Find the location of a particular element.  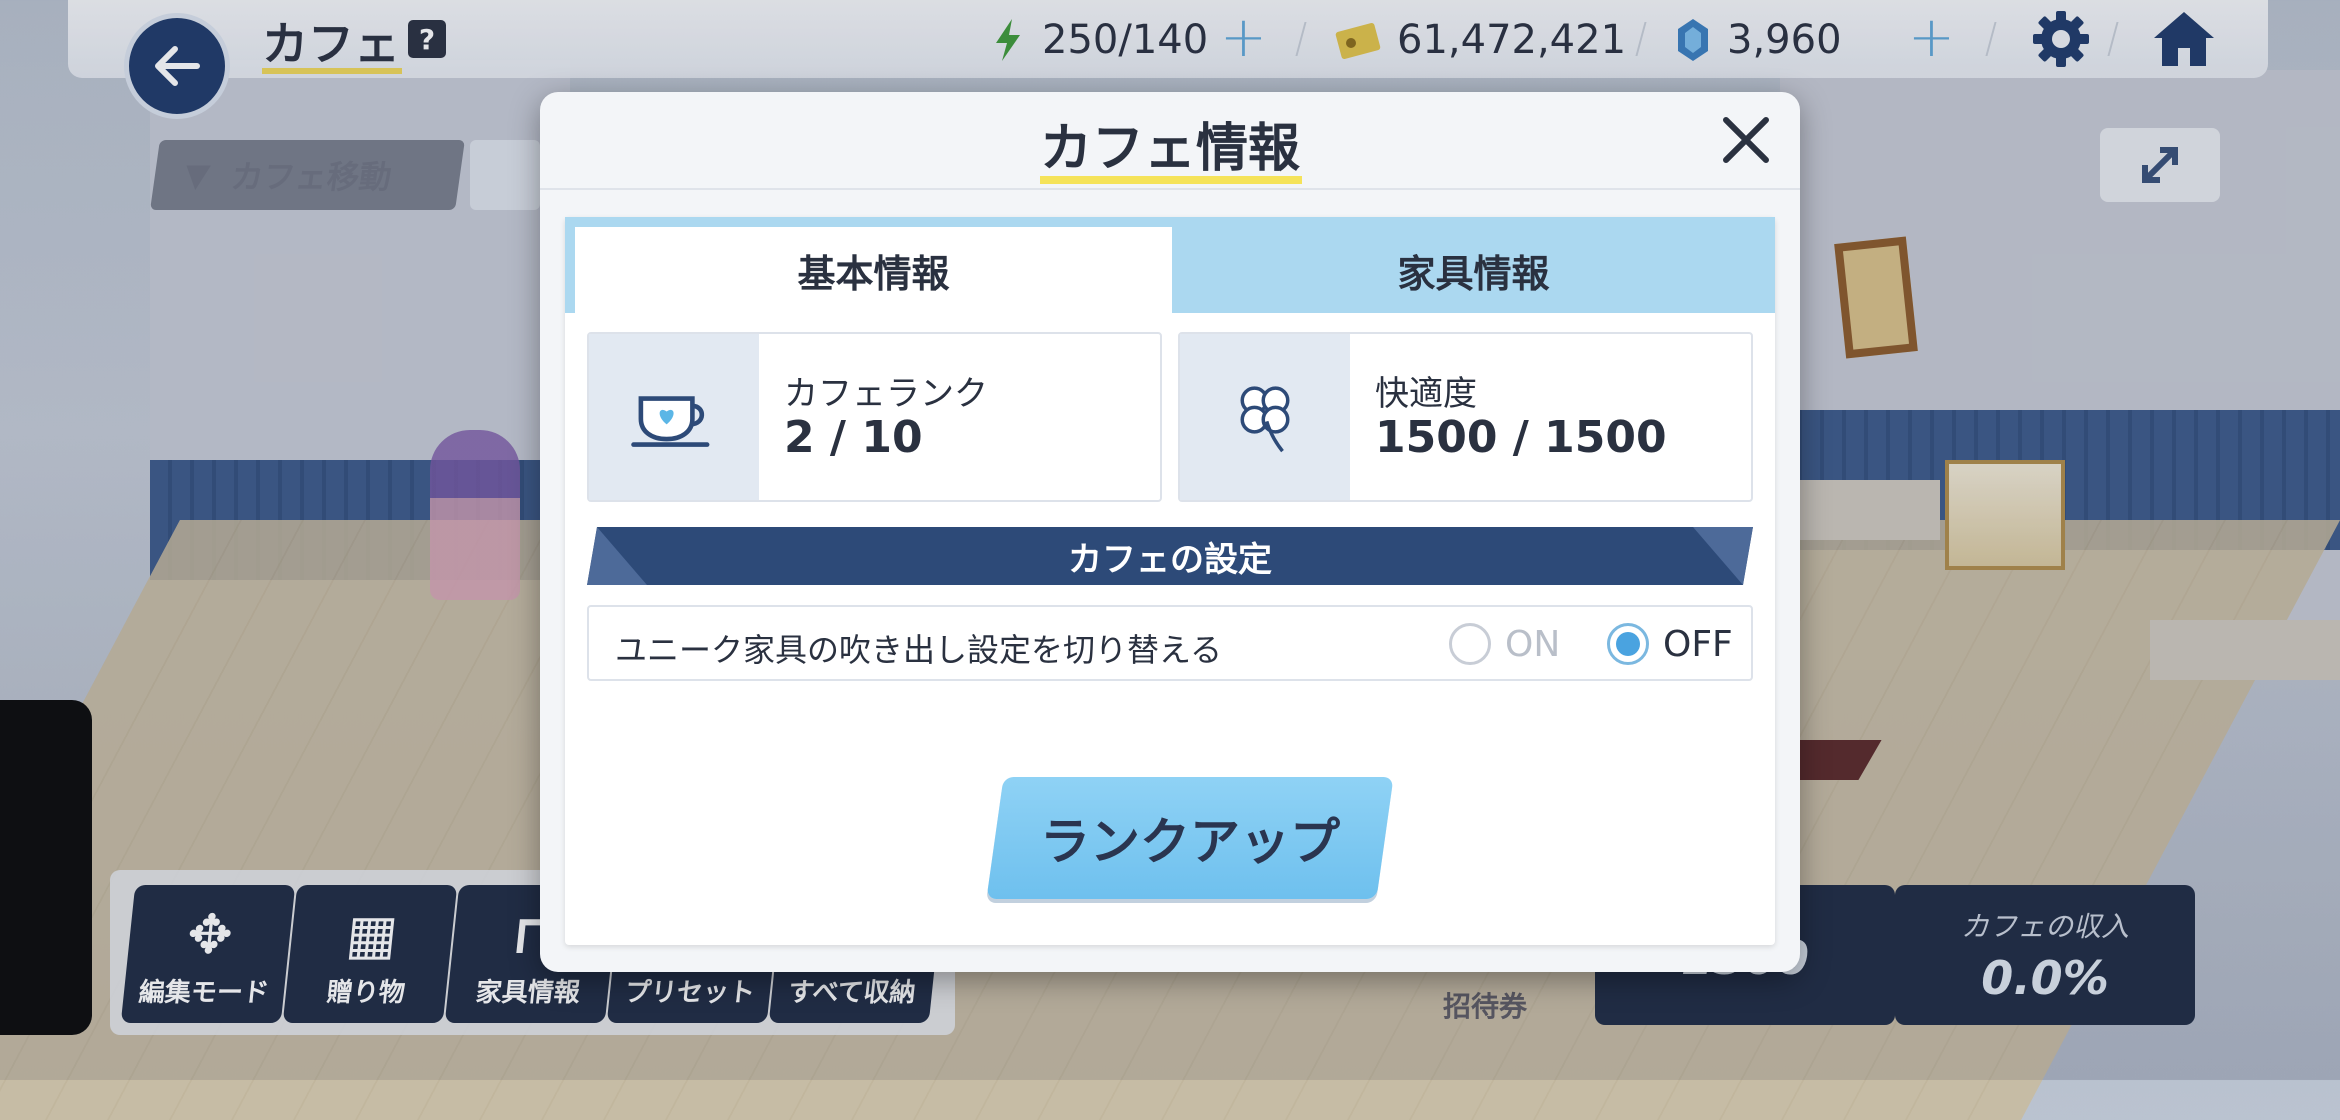

cafe-rank-label: カフェランク is located at coordinates (886, 394).